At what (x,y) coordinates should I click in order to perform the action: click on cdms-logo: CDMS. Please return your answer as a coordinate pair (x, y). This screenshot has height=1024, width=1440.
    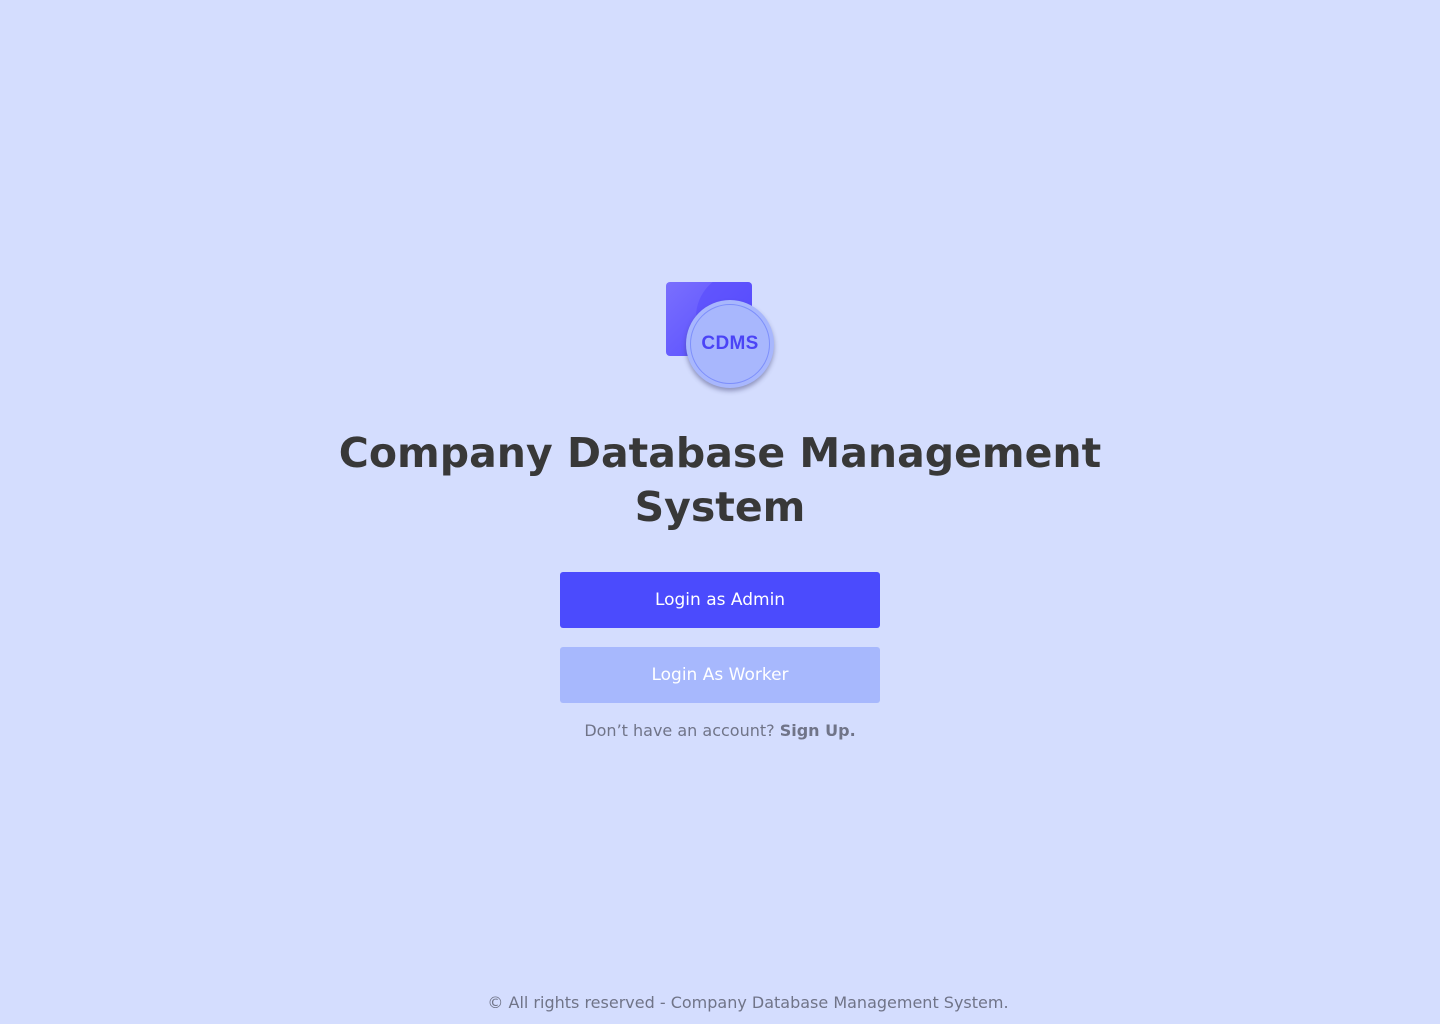
    Looking at the image, I should click on (721, 338).